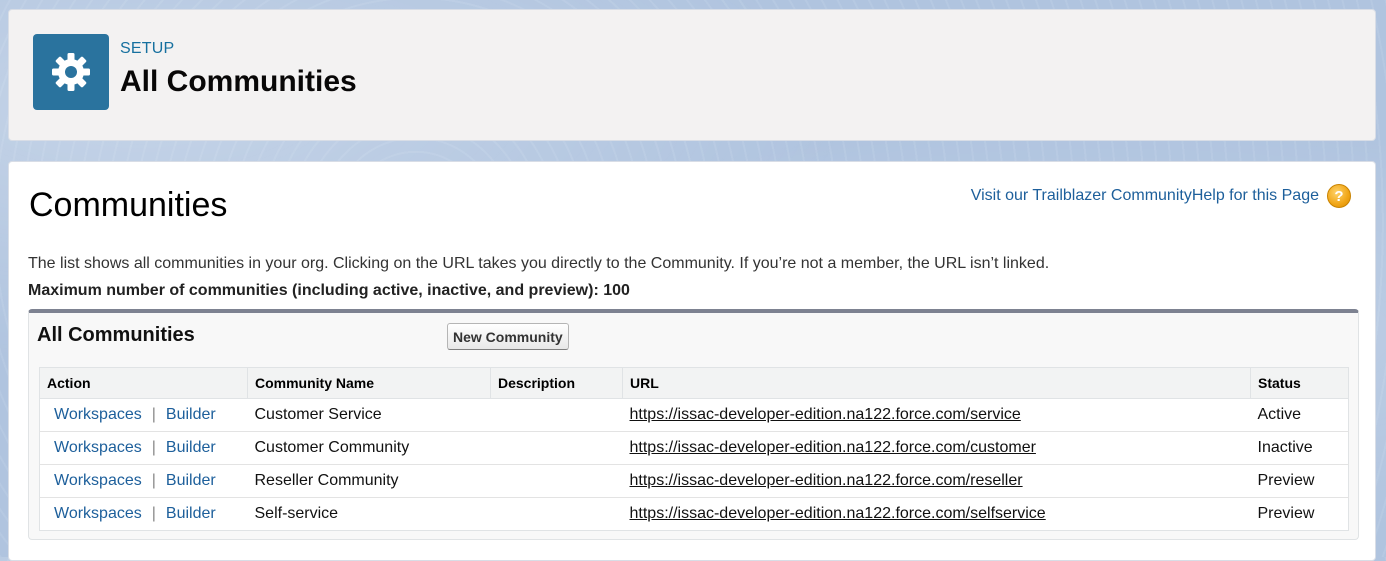 The image size is (1386, 561). What do you see at coordinates (116, 335) in the screenshot?
I see `block-title: All Communities` at bounding box center [116, 335].